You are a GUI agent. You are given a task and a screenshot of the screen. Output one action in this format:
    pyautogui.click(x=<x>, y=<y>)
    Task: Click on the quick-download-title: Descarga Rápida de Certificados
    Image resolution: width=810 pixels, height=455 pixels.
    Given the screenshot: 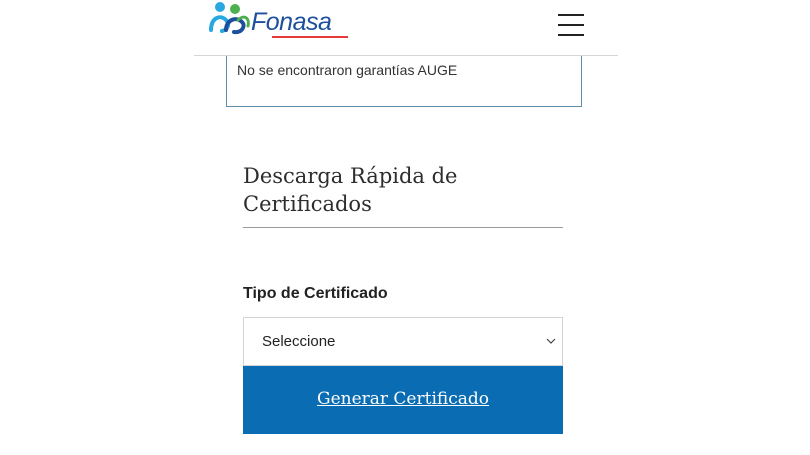 What is the action you would take?
    pyautogui.click(x=393, y=190)
    